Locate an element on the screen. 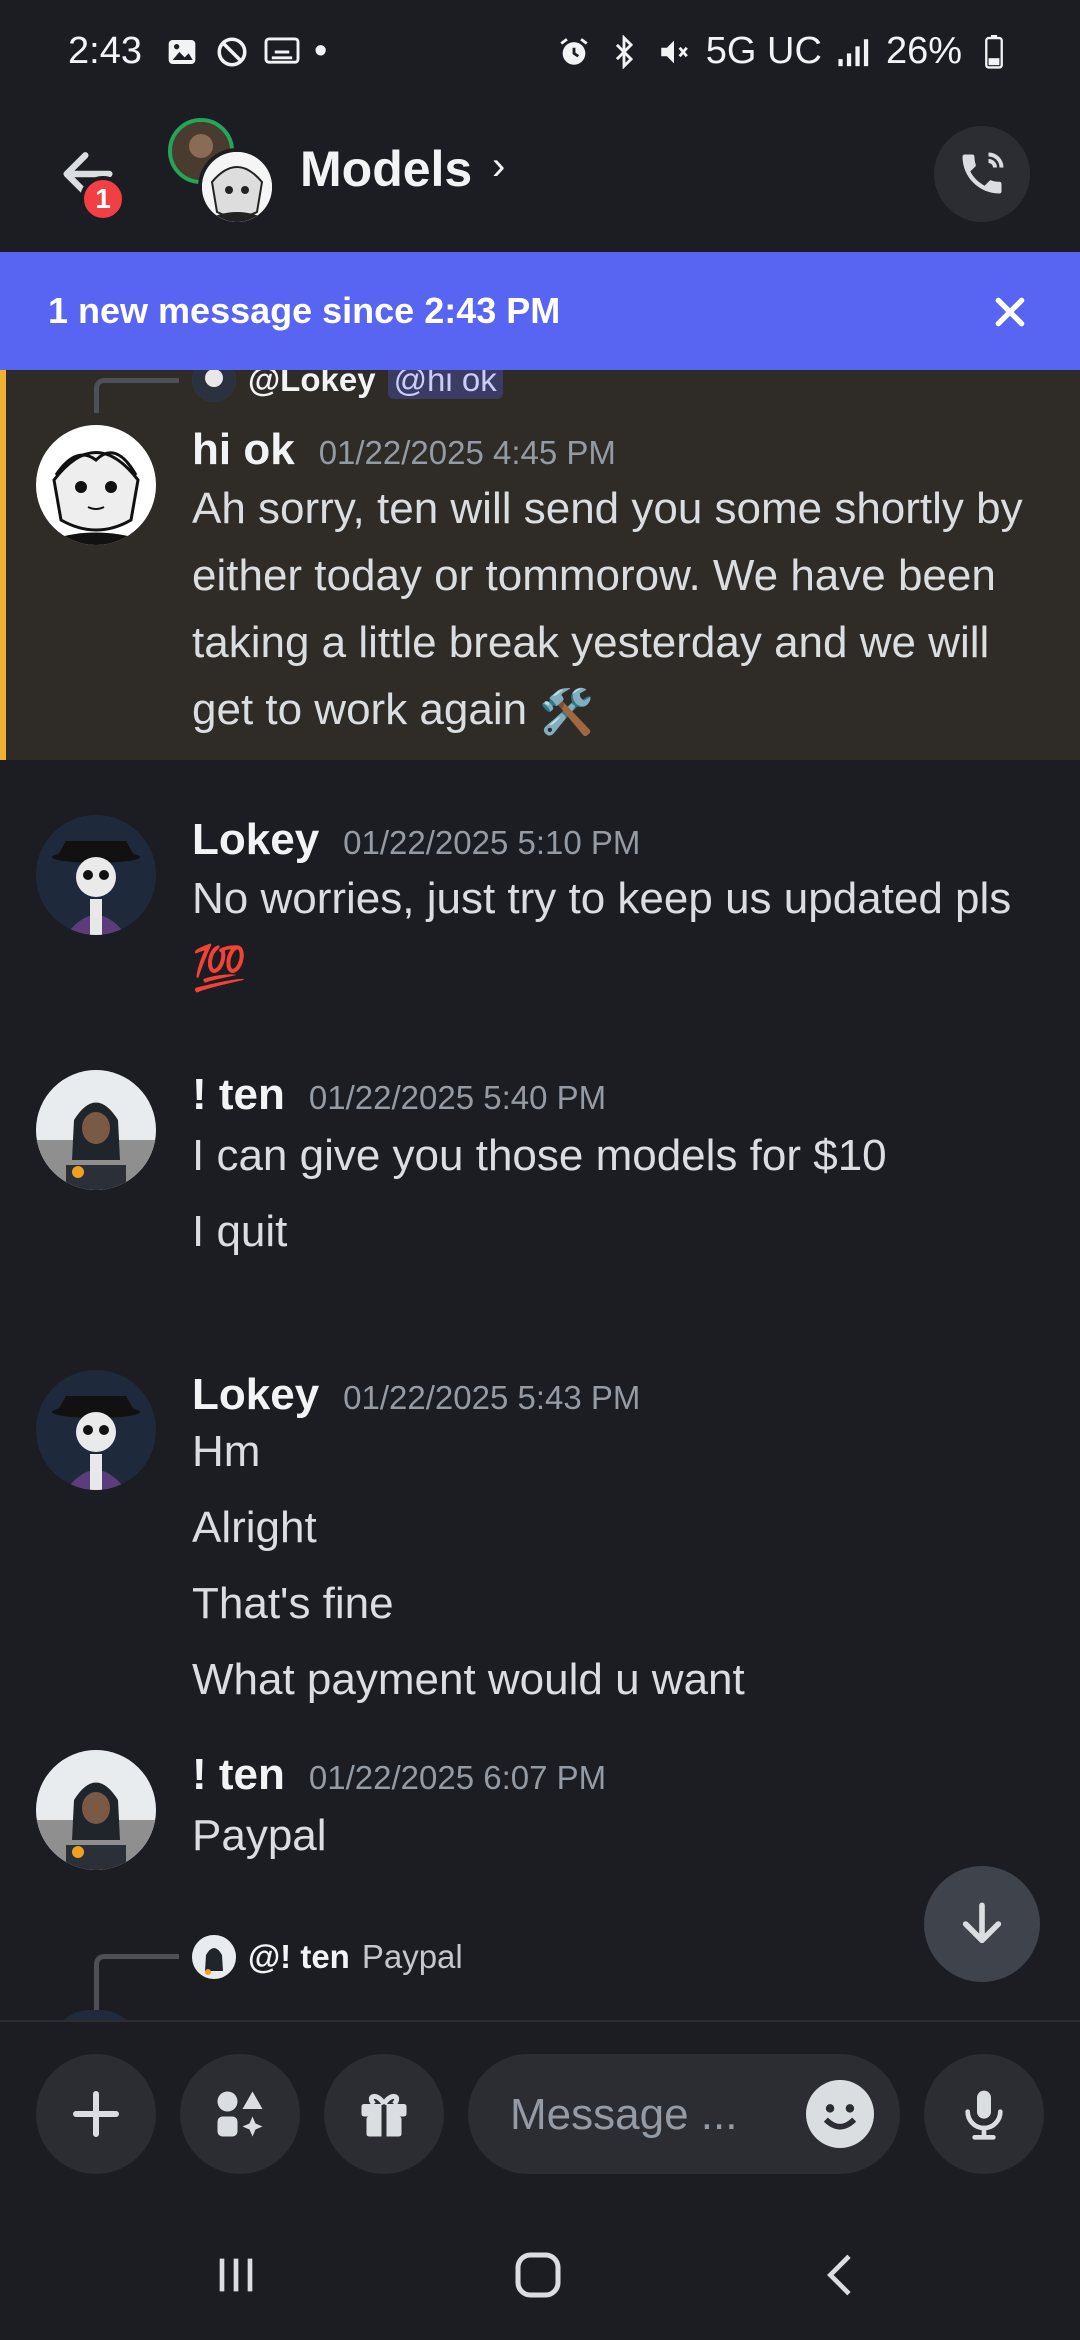  chevron-right-icon: › is located at coordinates (498, 166).